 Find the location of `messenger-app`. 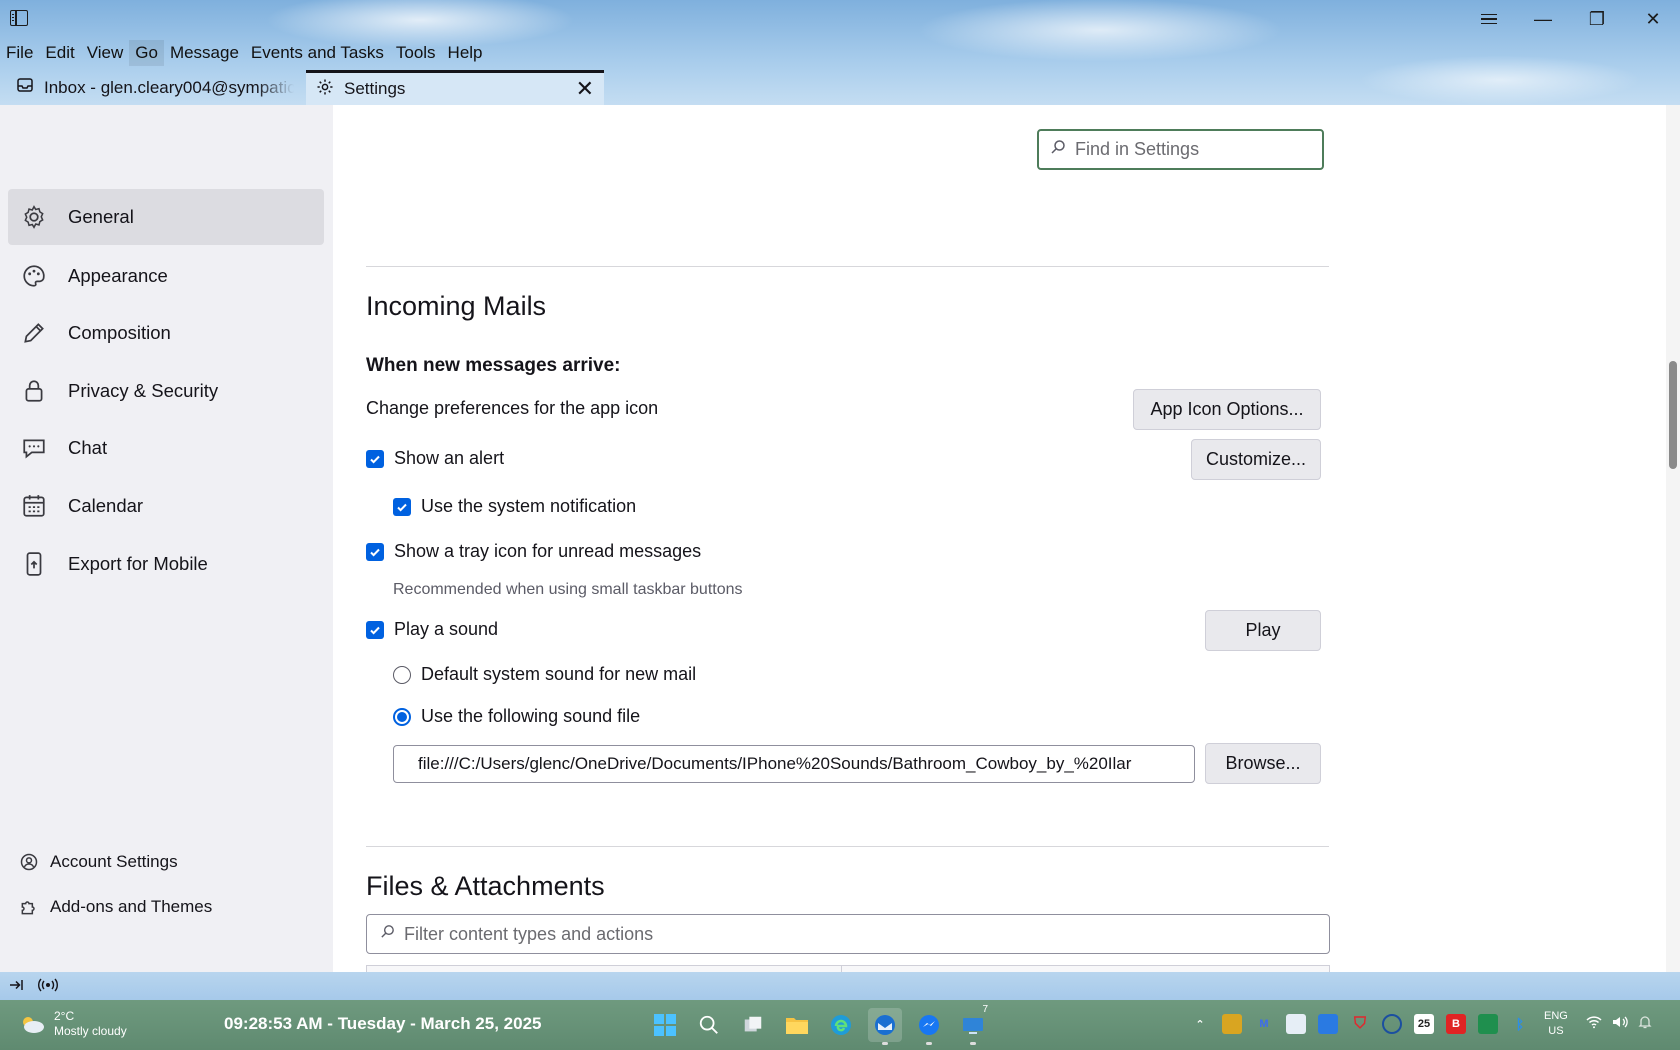

messenger-app is located at coordinates (929, 1026).